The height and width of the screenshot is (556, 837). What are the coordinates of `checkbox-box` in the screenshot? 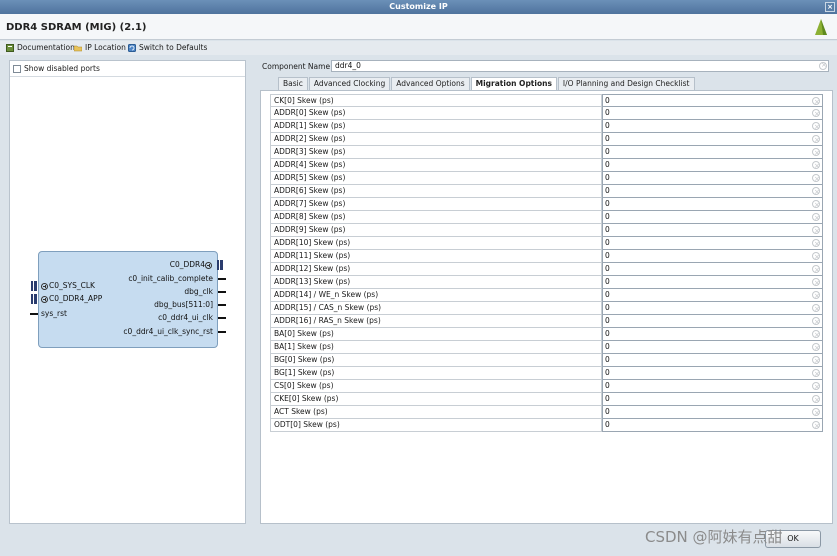 It's located at (17, 68).